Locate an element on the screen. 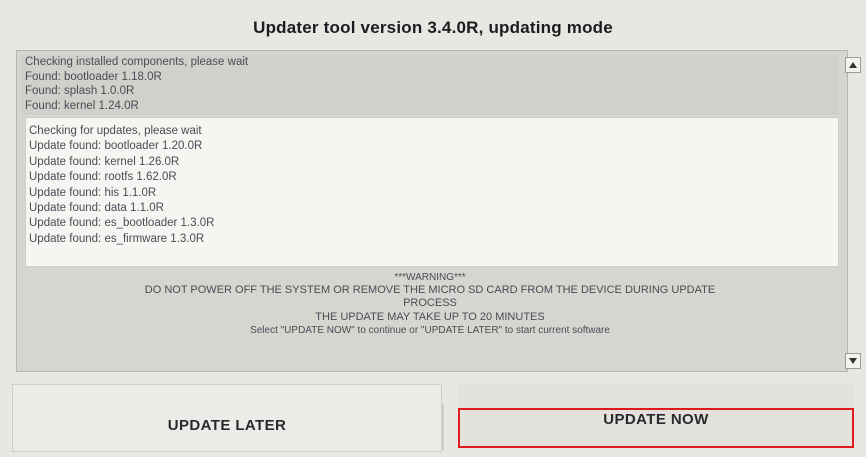  update-now-button: UPDATE NOW is located at coordinates (656, 428).